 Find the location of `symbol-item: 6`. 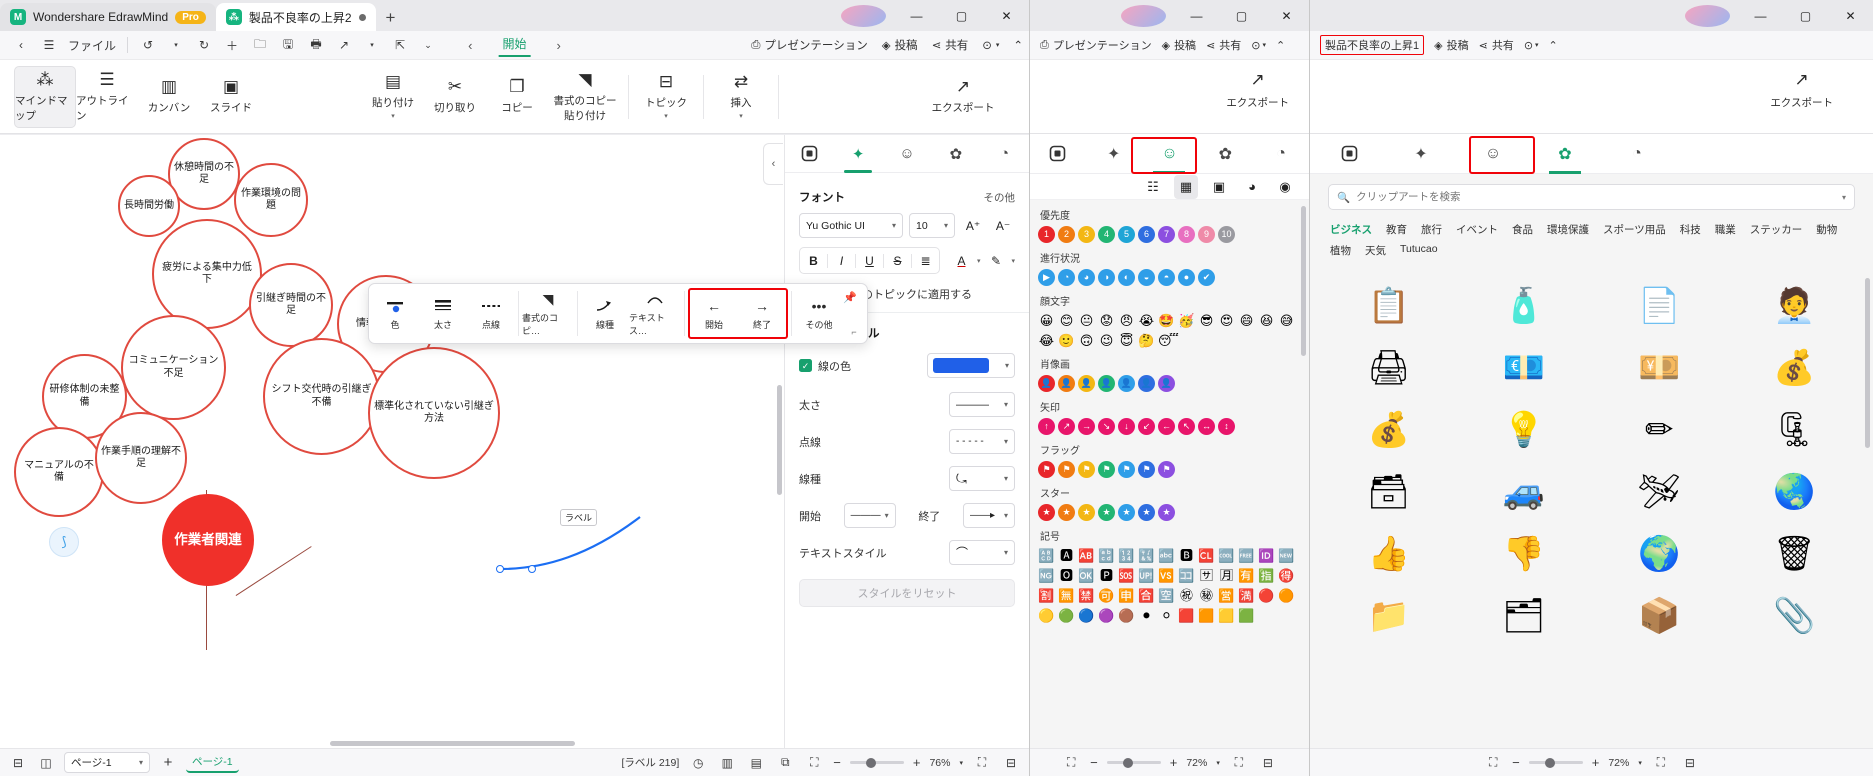

symbol-item: 6 is located at coordinates (1146, 234).